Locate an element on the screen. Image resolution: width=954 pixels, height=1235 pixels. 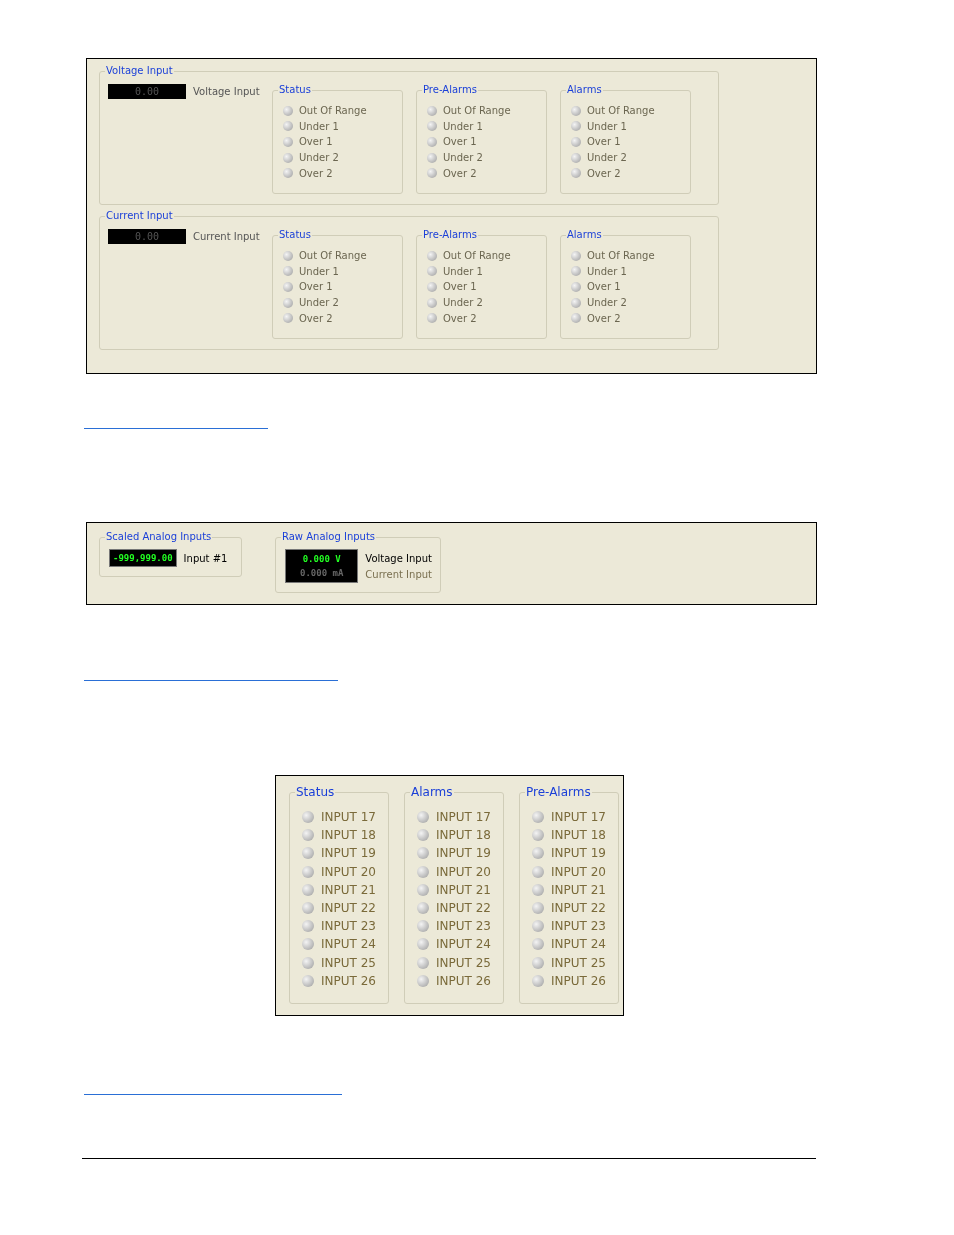
display-label: Input #1 is located at coordinates (205, 559).